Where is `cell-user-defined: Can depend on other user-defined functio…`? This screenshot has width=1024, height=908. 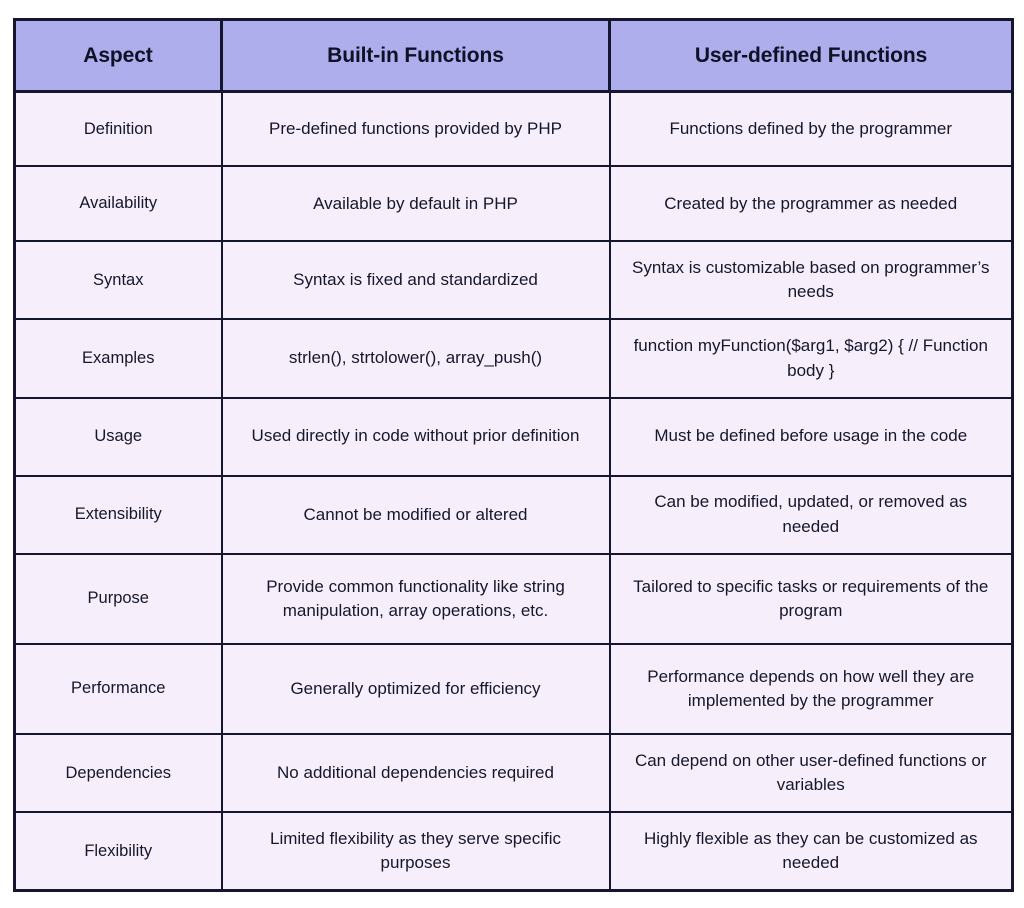 cell-user-defined: Can depend on other user-defined functio… is located at coordinates (811, 773).